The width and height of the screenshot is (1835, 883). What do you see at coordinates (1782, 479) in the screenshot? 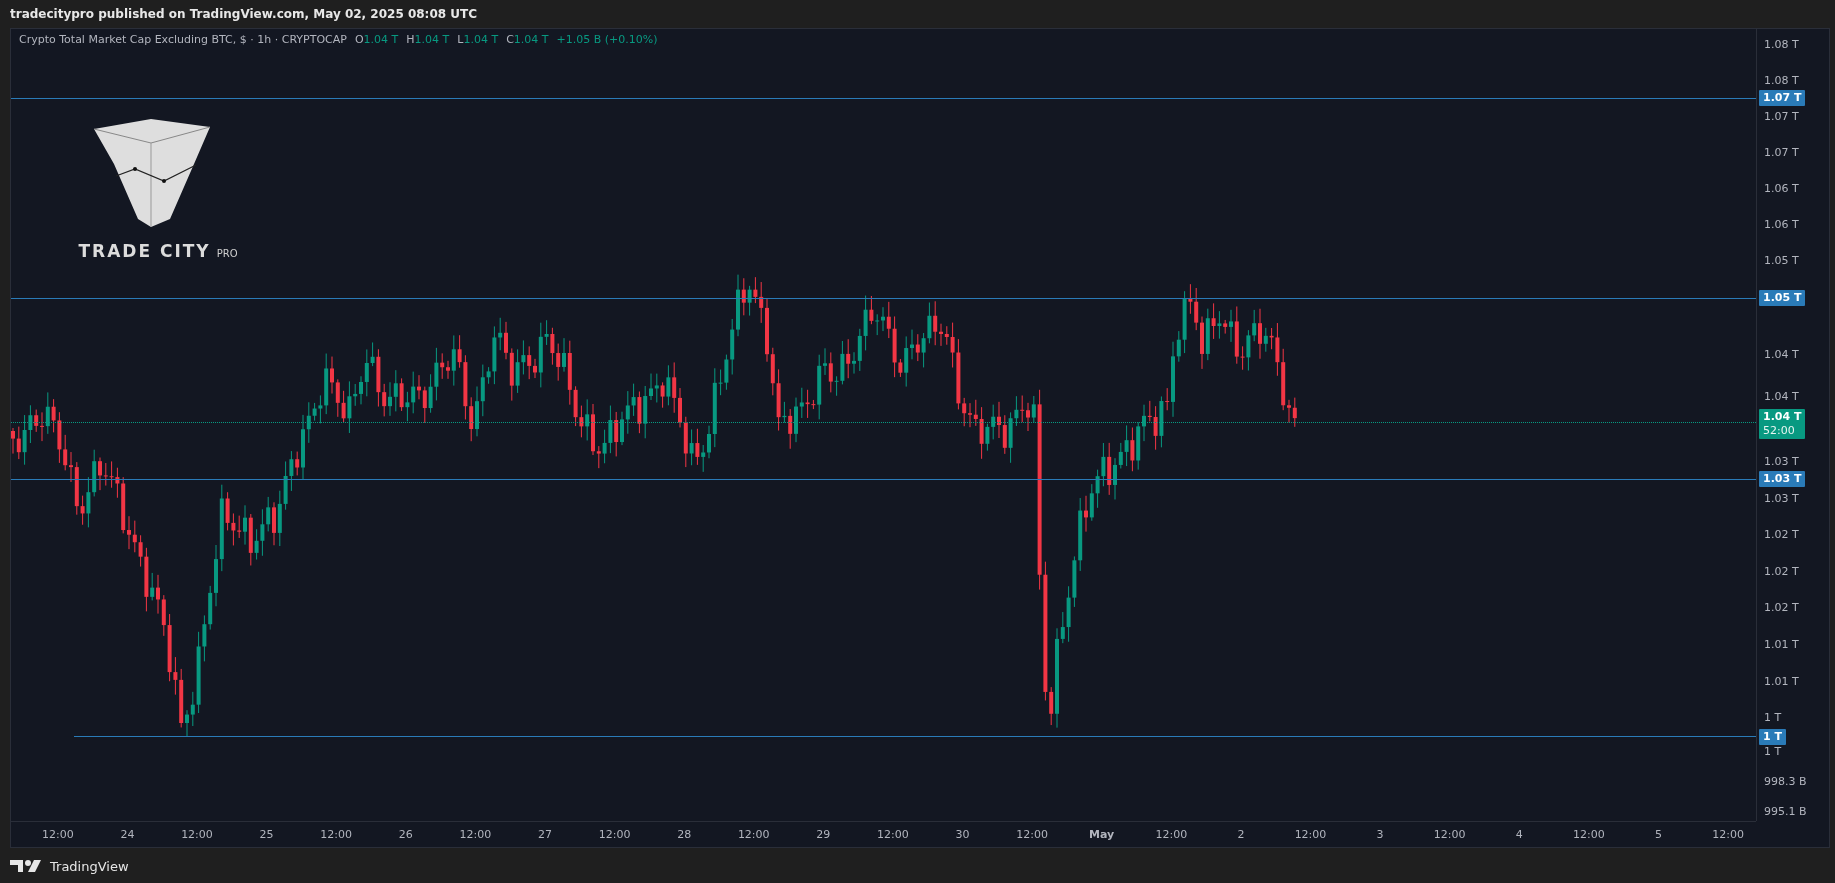
I see `price-badge: 1.03 T` at bounding box center [1782, 479].